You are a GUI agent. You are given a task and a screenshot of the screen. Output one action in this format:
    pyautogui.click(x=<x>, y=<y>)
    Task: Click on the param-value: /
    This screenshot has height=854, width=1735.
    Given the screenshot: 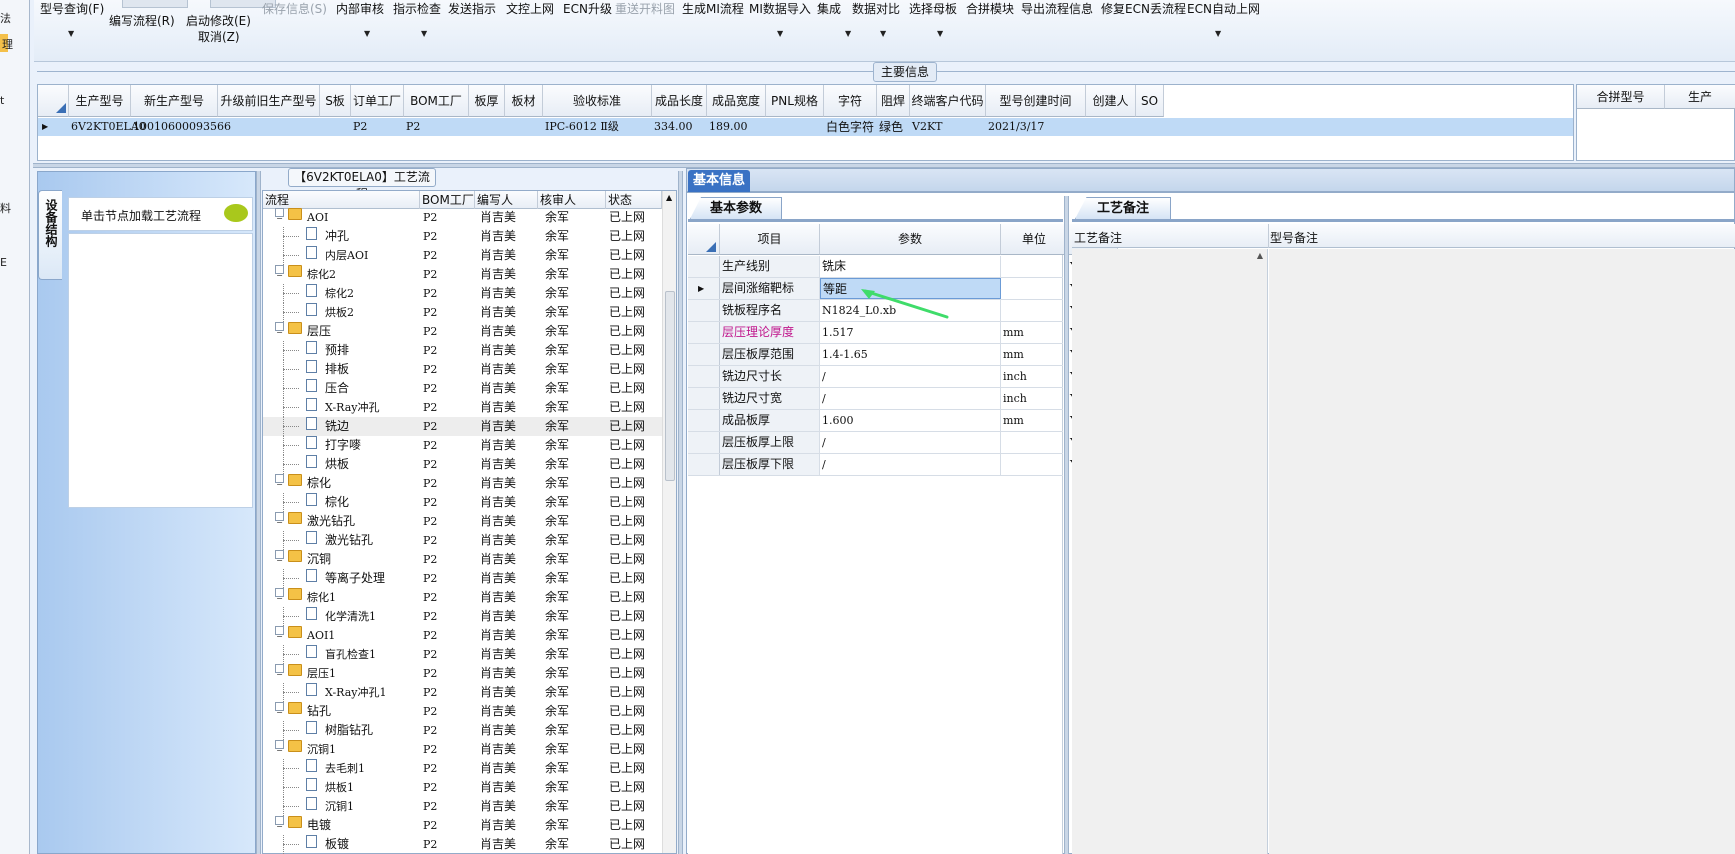 What is the action you would take?
    pyautogui.click(x=910, y=398)
    